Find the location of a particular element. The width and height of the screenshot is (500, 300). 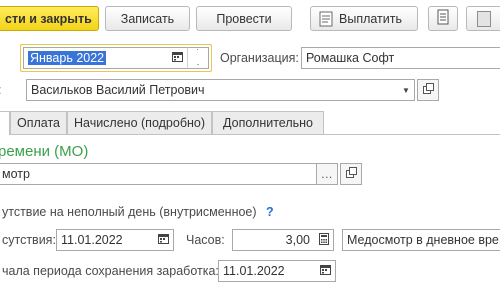

absence-date-calendar-button is located at coordinates (164, 240).